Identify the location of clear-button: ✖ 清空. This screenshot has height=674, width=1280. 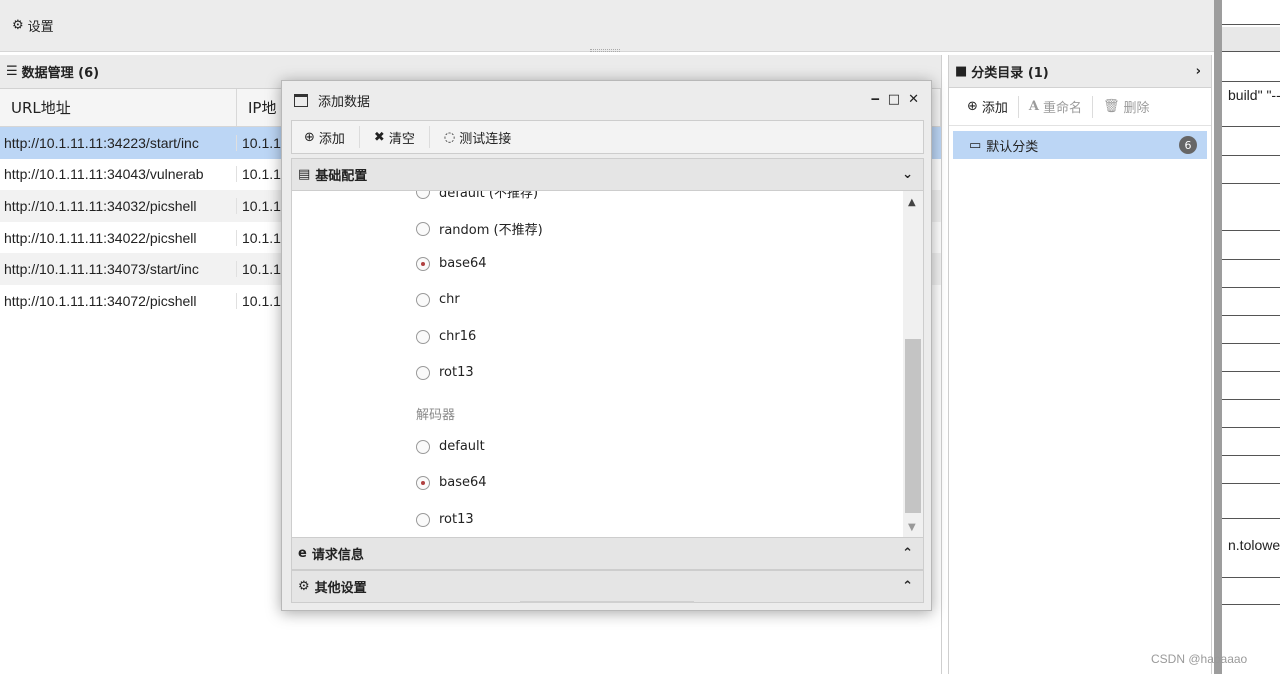
(402, 137).